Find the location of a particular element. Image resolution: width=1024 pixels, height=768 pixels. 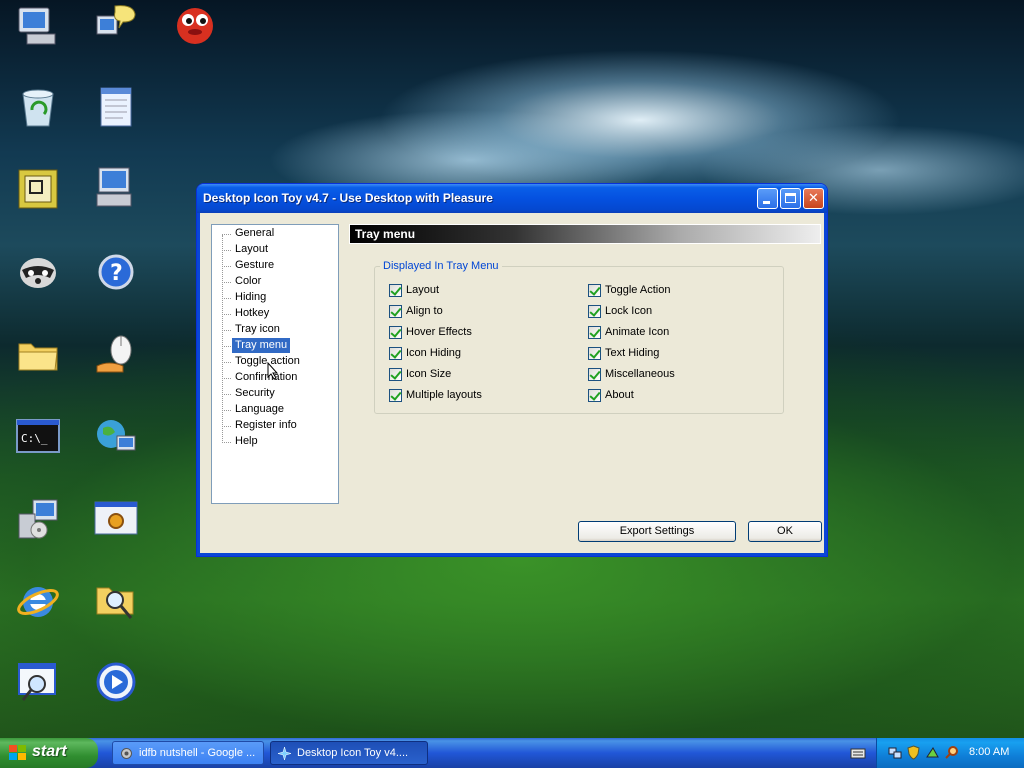

checkbox-label: Animate Icon is located at coordinates (637, 332).